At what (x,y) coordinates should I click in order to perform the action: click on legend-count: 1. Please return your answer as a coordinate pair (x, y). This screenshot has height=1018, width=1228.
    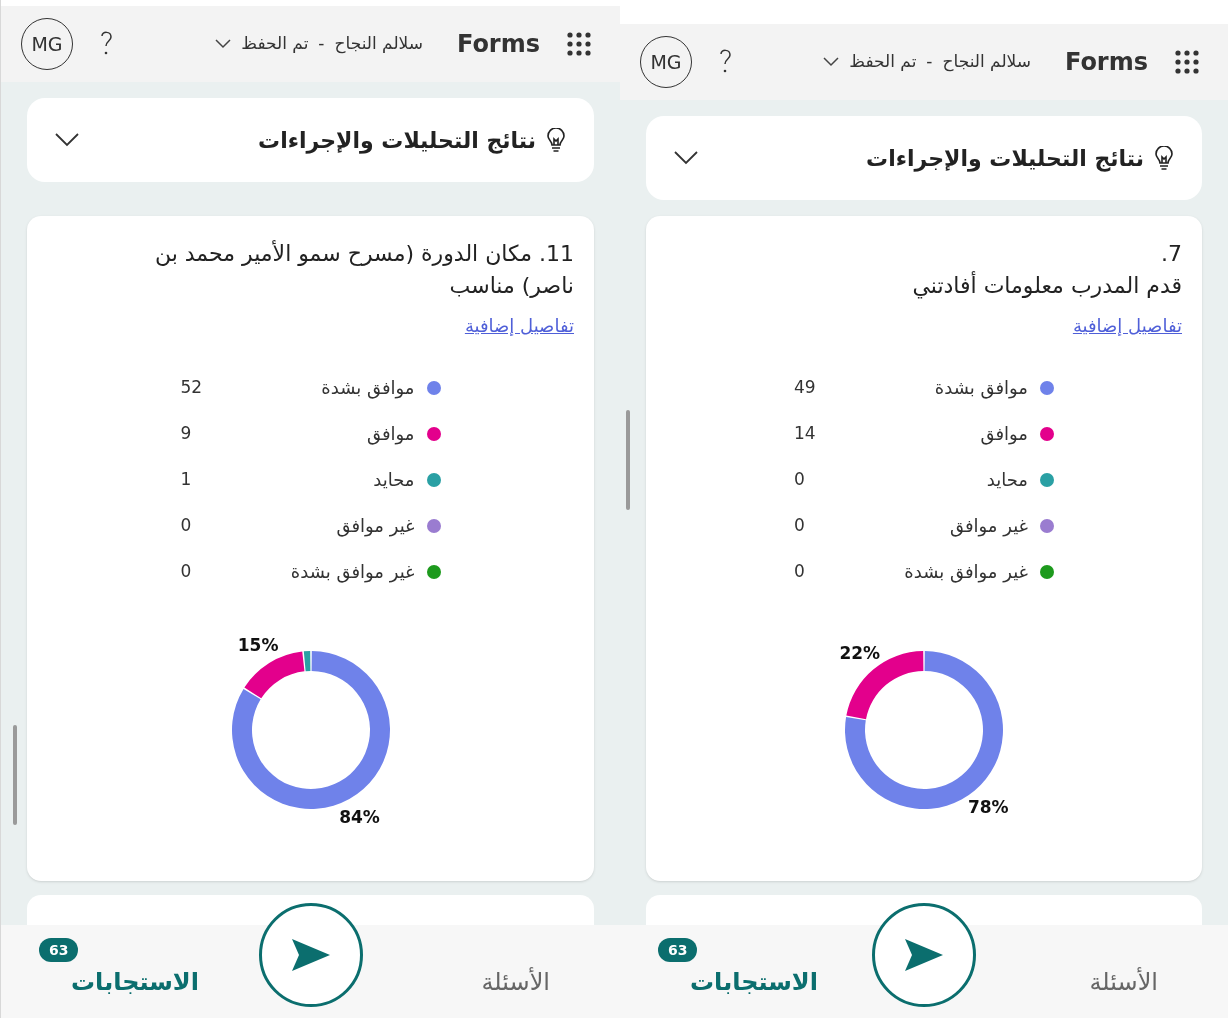
    Looking at the image, I should click on (186, 479).